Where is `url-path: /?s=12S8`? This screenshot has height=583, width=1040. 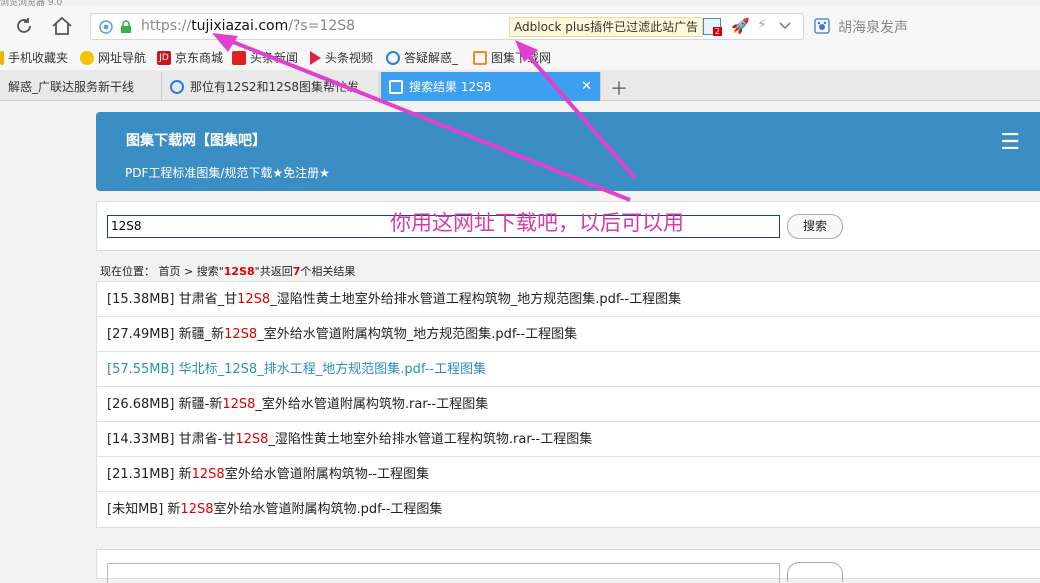 url-path: /?s=12S8 is located at coordinates (322, 26).